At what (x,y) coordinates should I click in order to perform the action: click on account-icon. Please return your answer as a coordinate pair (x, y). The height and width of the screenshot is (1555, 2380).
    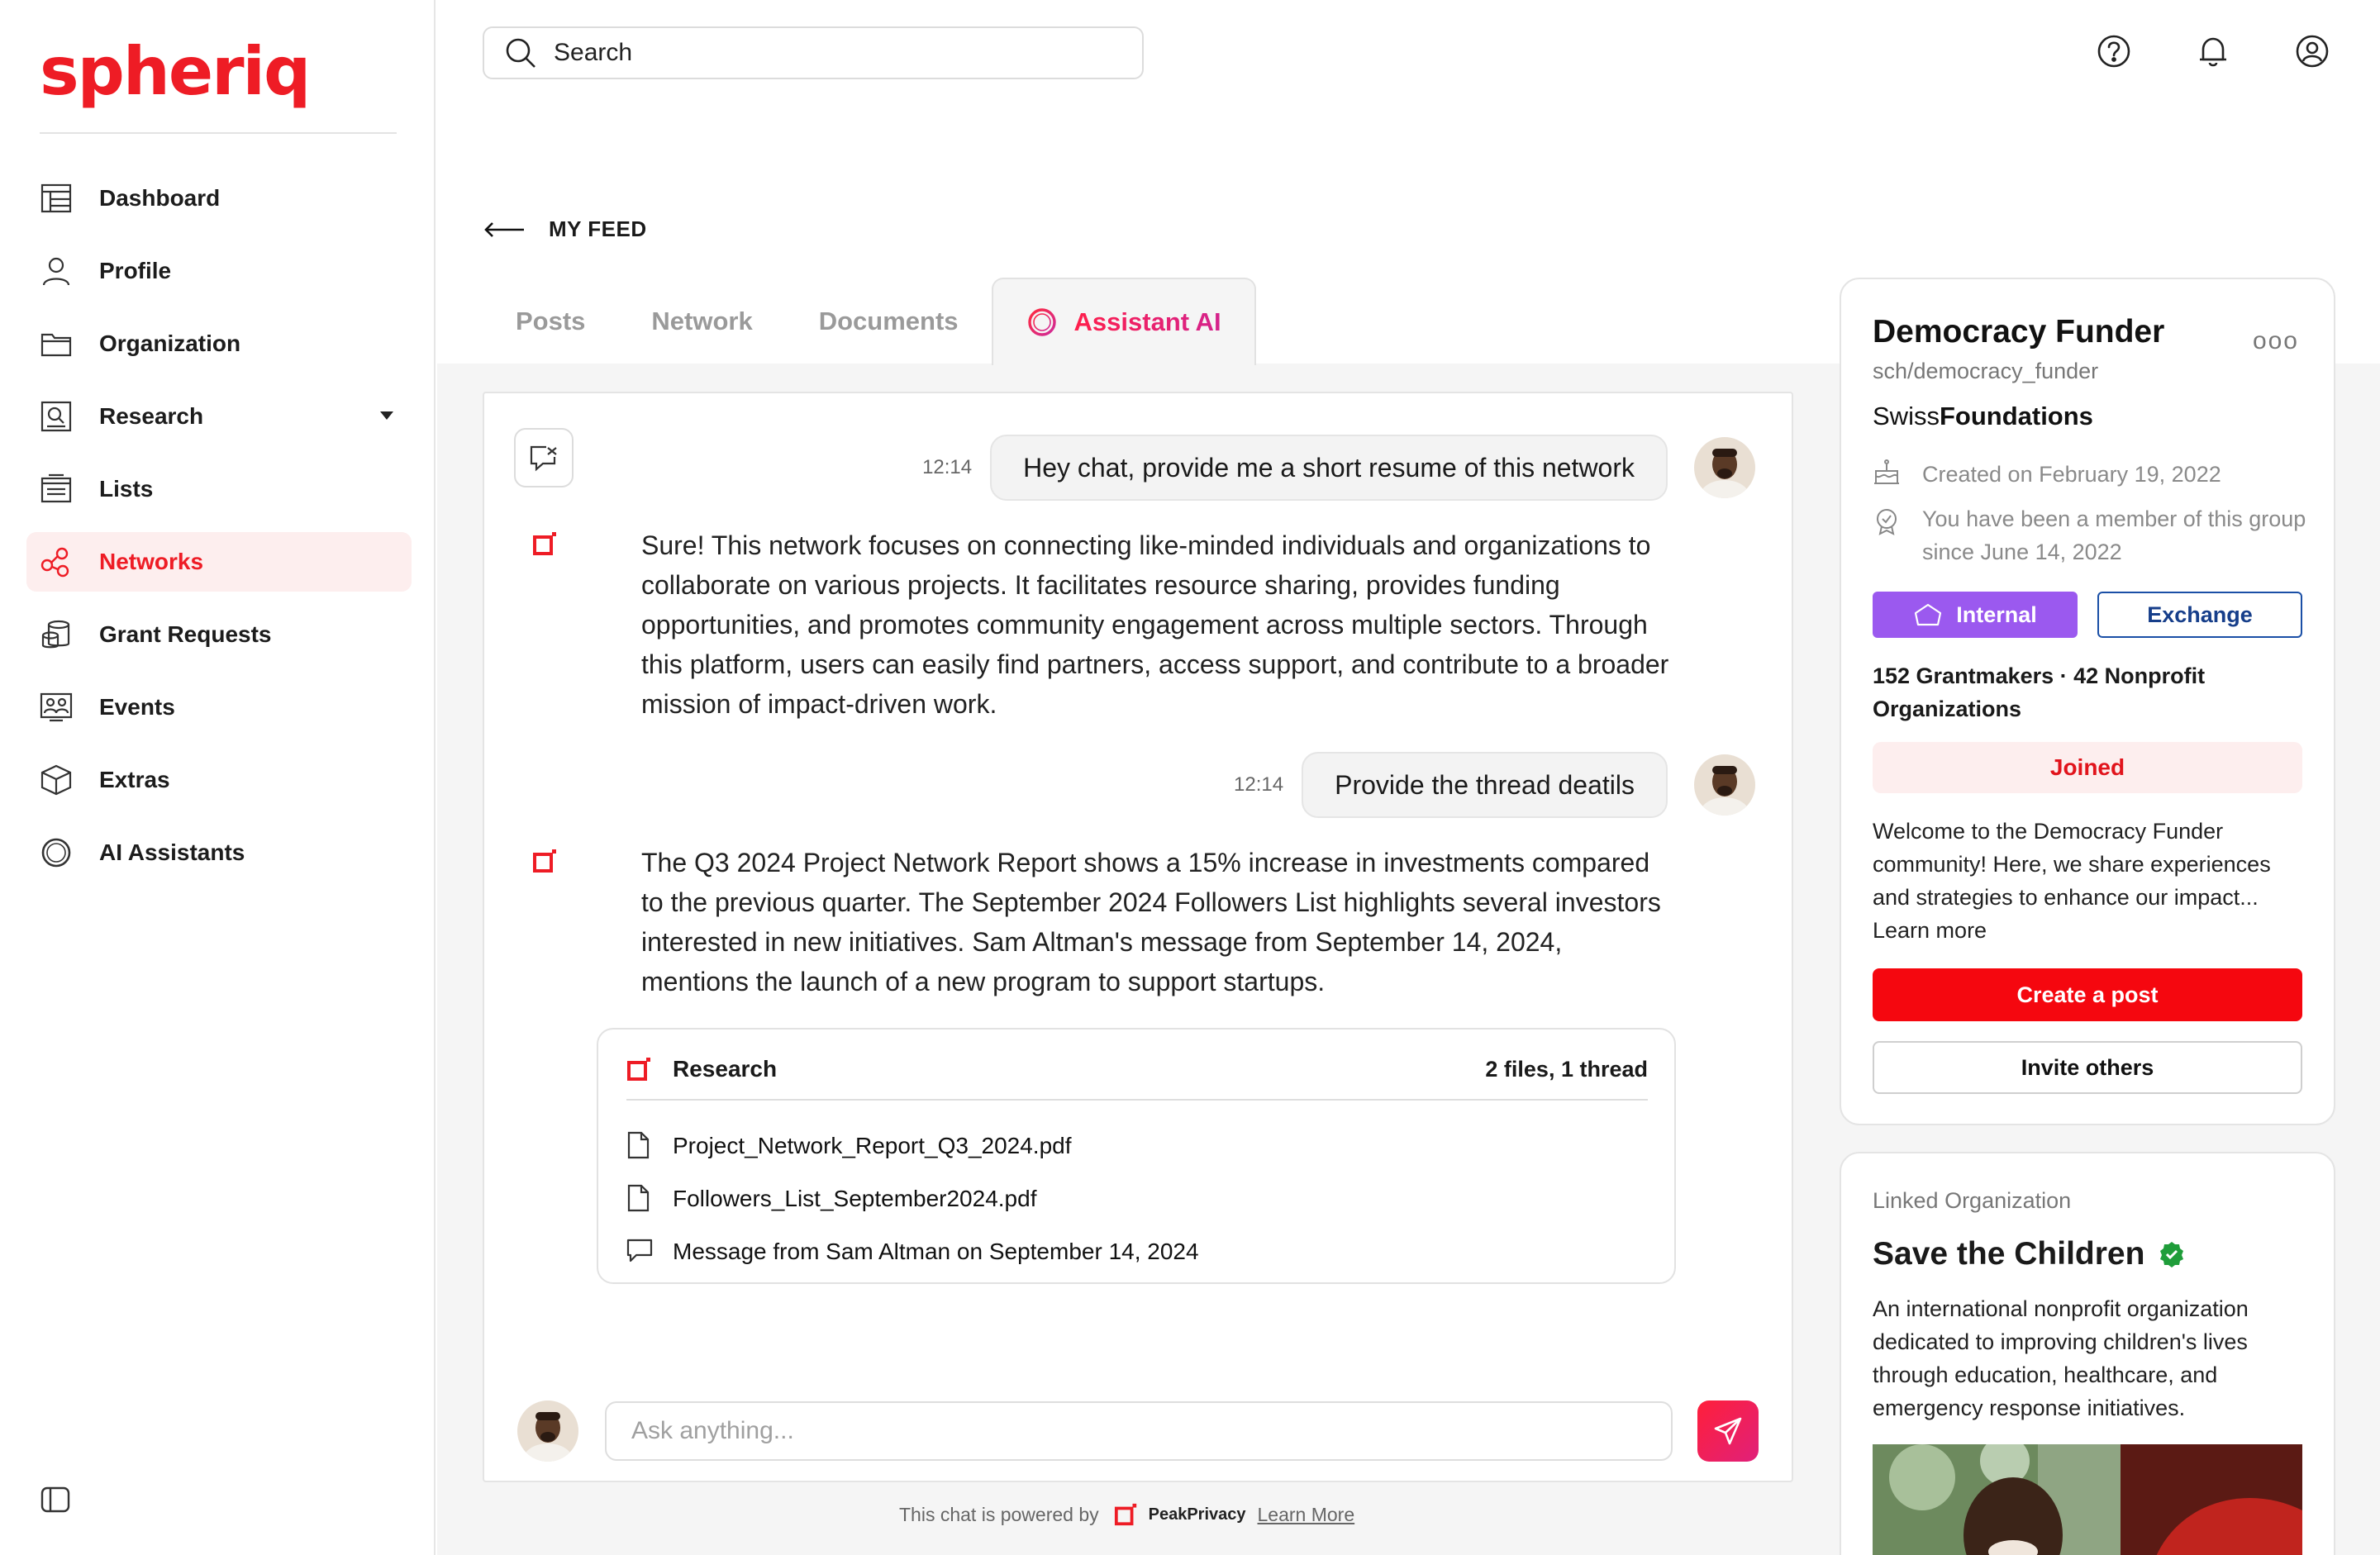
    Looking at the image, I should click on (2312, 51).